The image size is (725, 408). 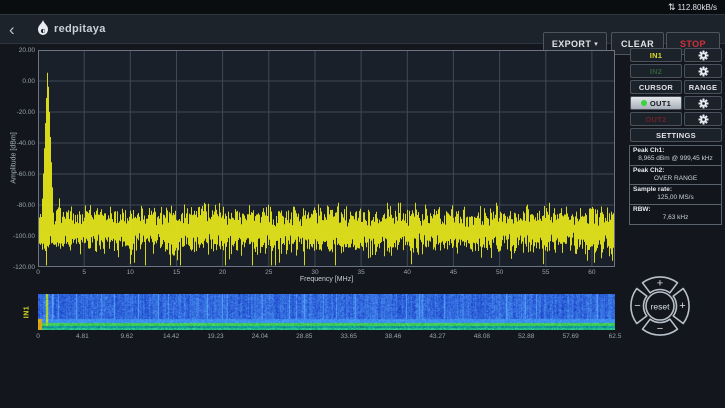 I want to click on flame-icon, so click(x=43, y=27).